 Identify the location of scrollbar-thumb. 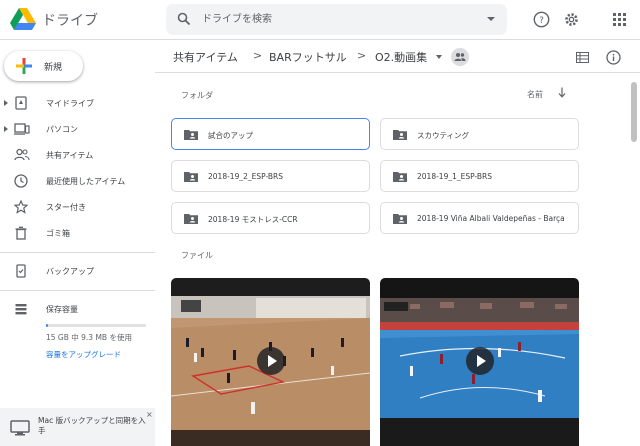
(634, 112).